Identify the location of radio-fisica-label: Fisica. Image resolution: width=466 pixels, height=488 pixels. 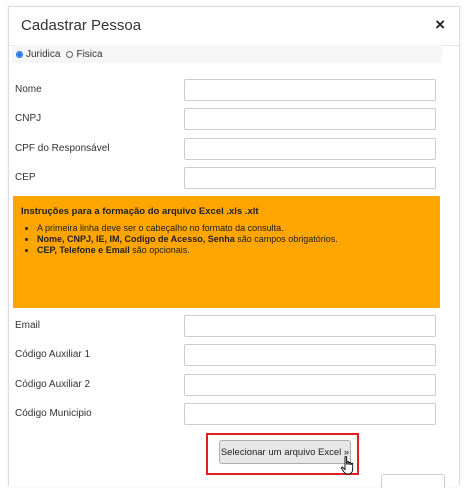
(89, 54).